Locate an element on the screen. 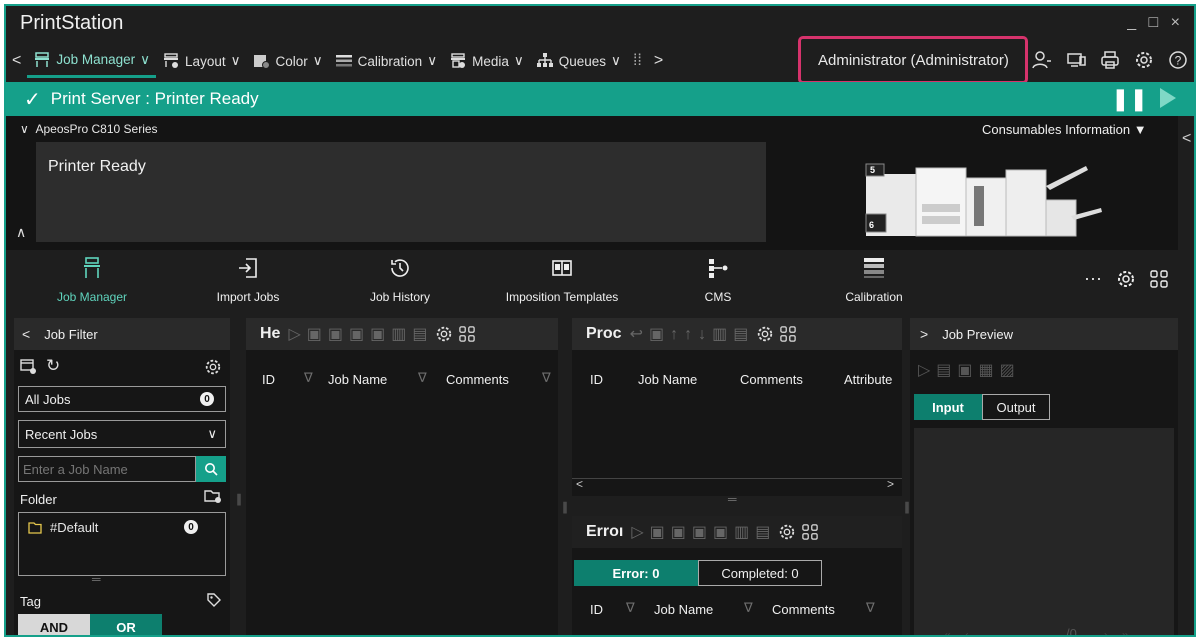 The width and height of the screenshot is (1200, 641). cms-icon is located at coordinates (718, 268).